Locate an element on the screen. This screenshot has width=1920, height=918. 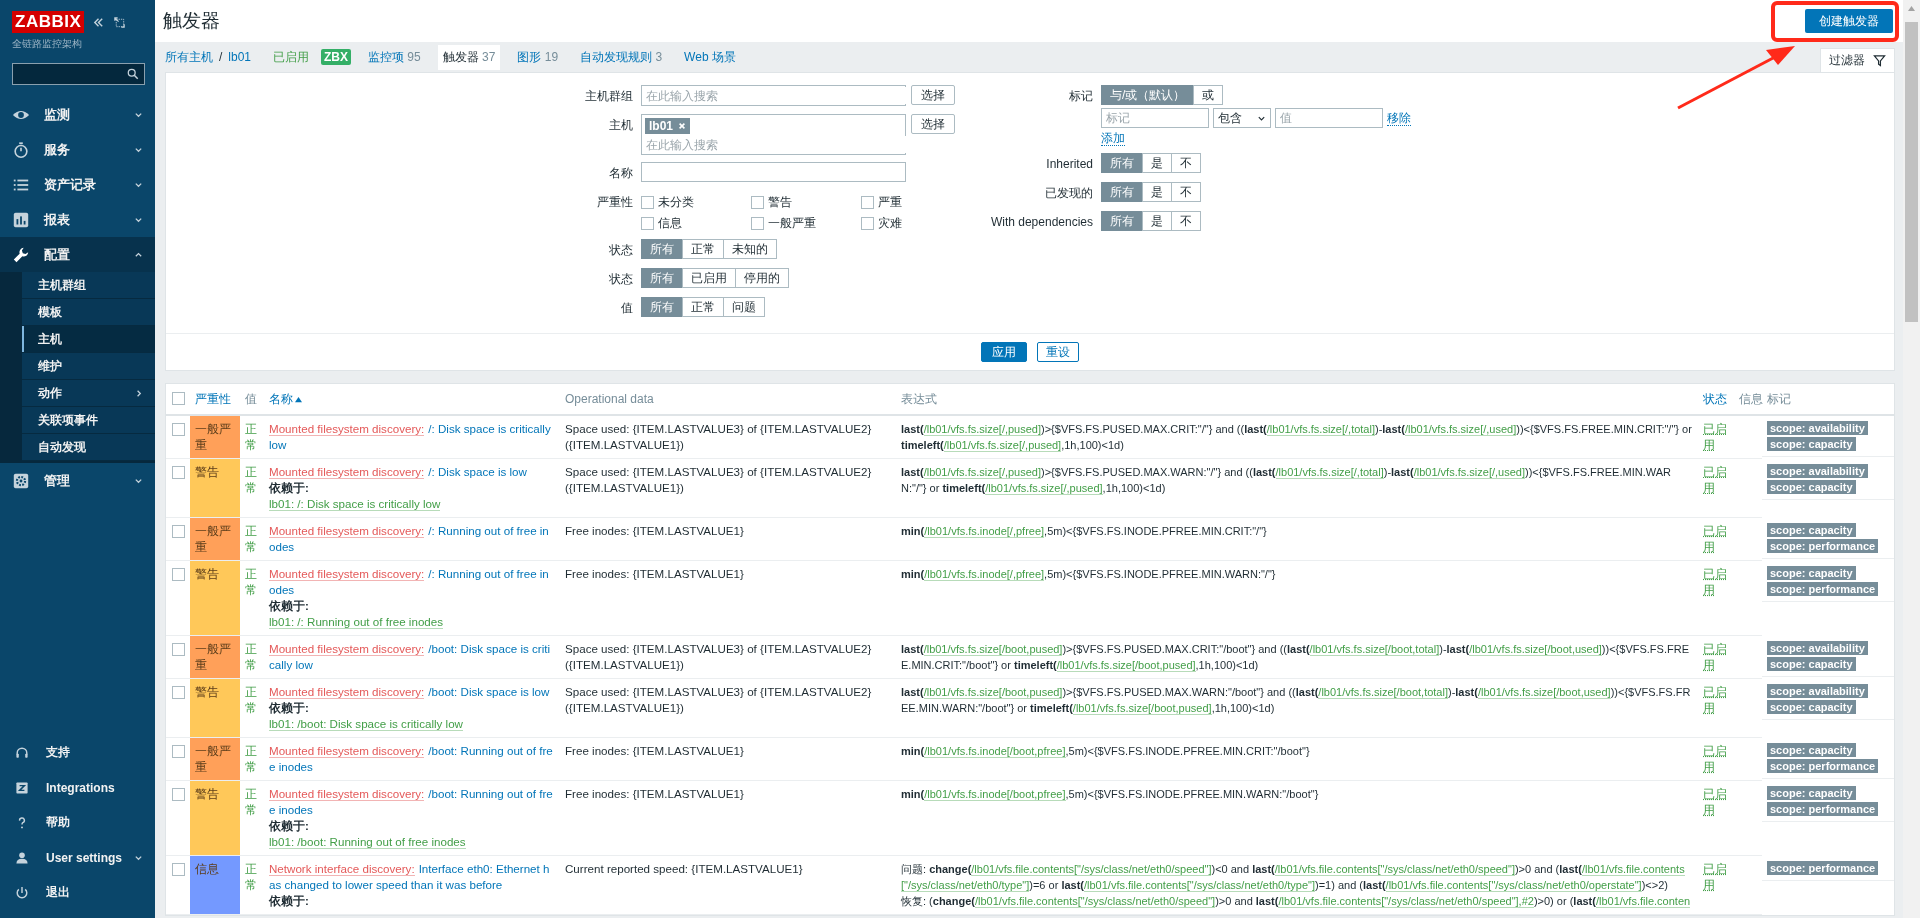
trigger-name: Mounted filesystem discovery: /: Disk space is low is located at coordinates (412, 472).